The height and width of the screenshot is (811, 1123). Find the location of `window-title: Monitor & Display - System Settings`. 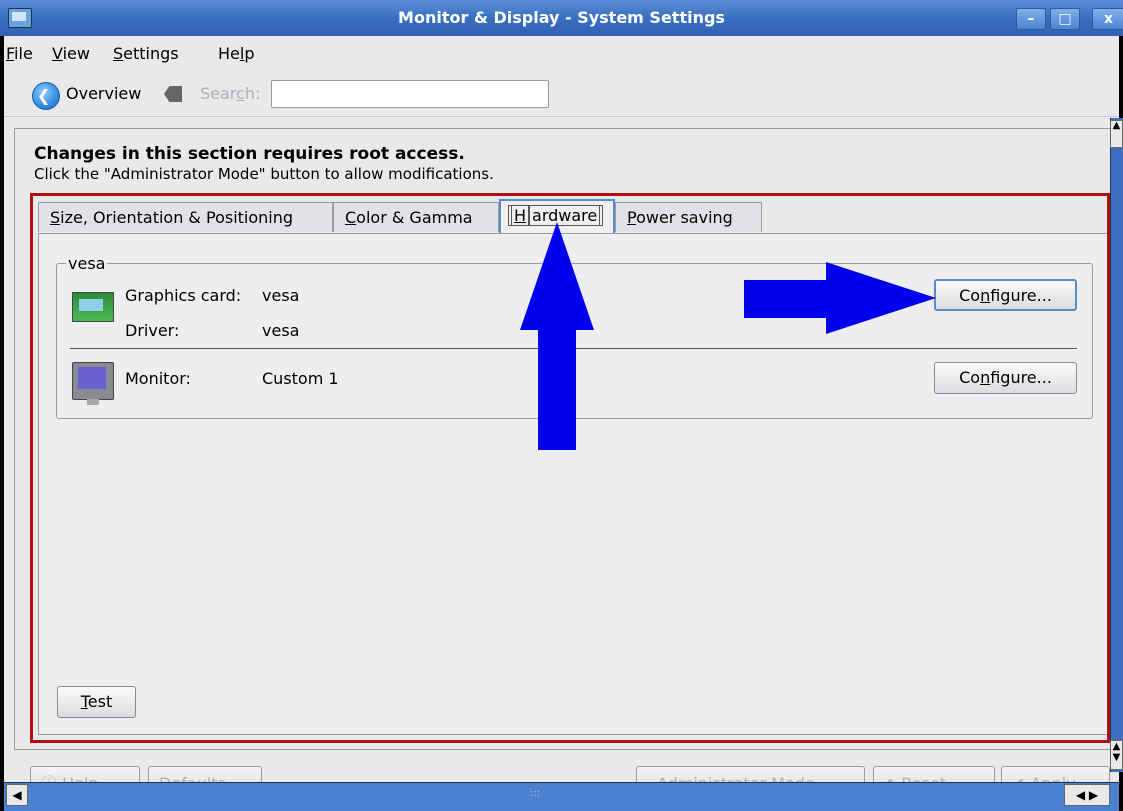

window-title: Monitor & Display - System Settings is located at coordinates (561, 17).